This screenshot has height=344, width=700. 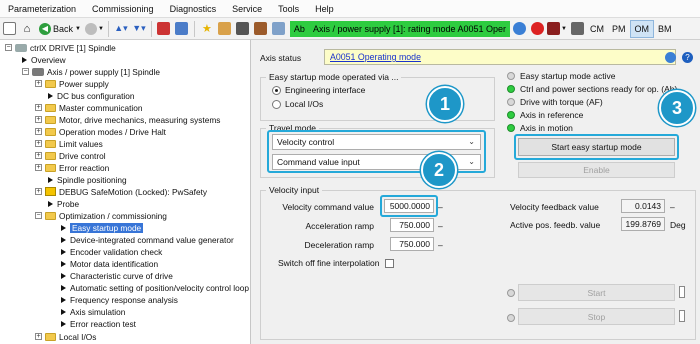 I want to click on device-icon, so click(x=164, y=29).